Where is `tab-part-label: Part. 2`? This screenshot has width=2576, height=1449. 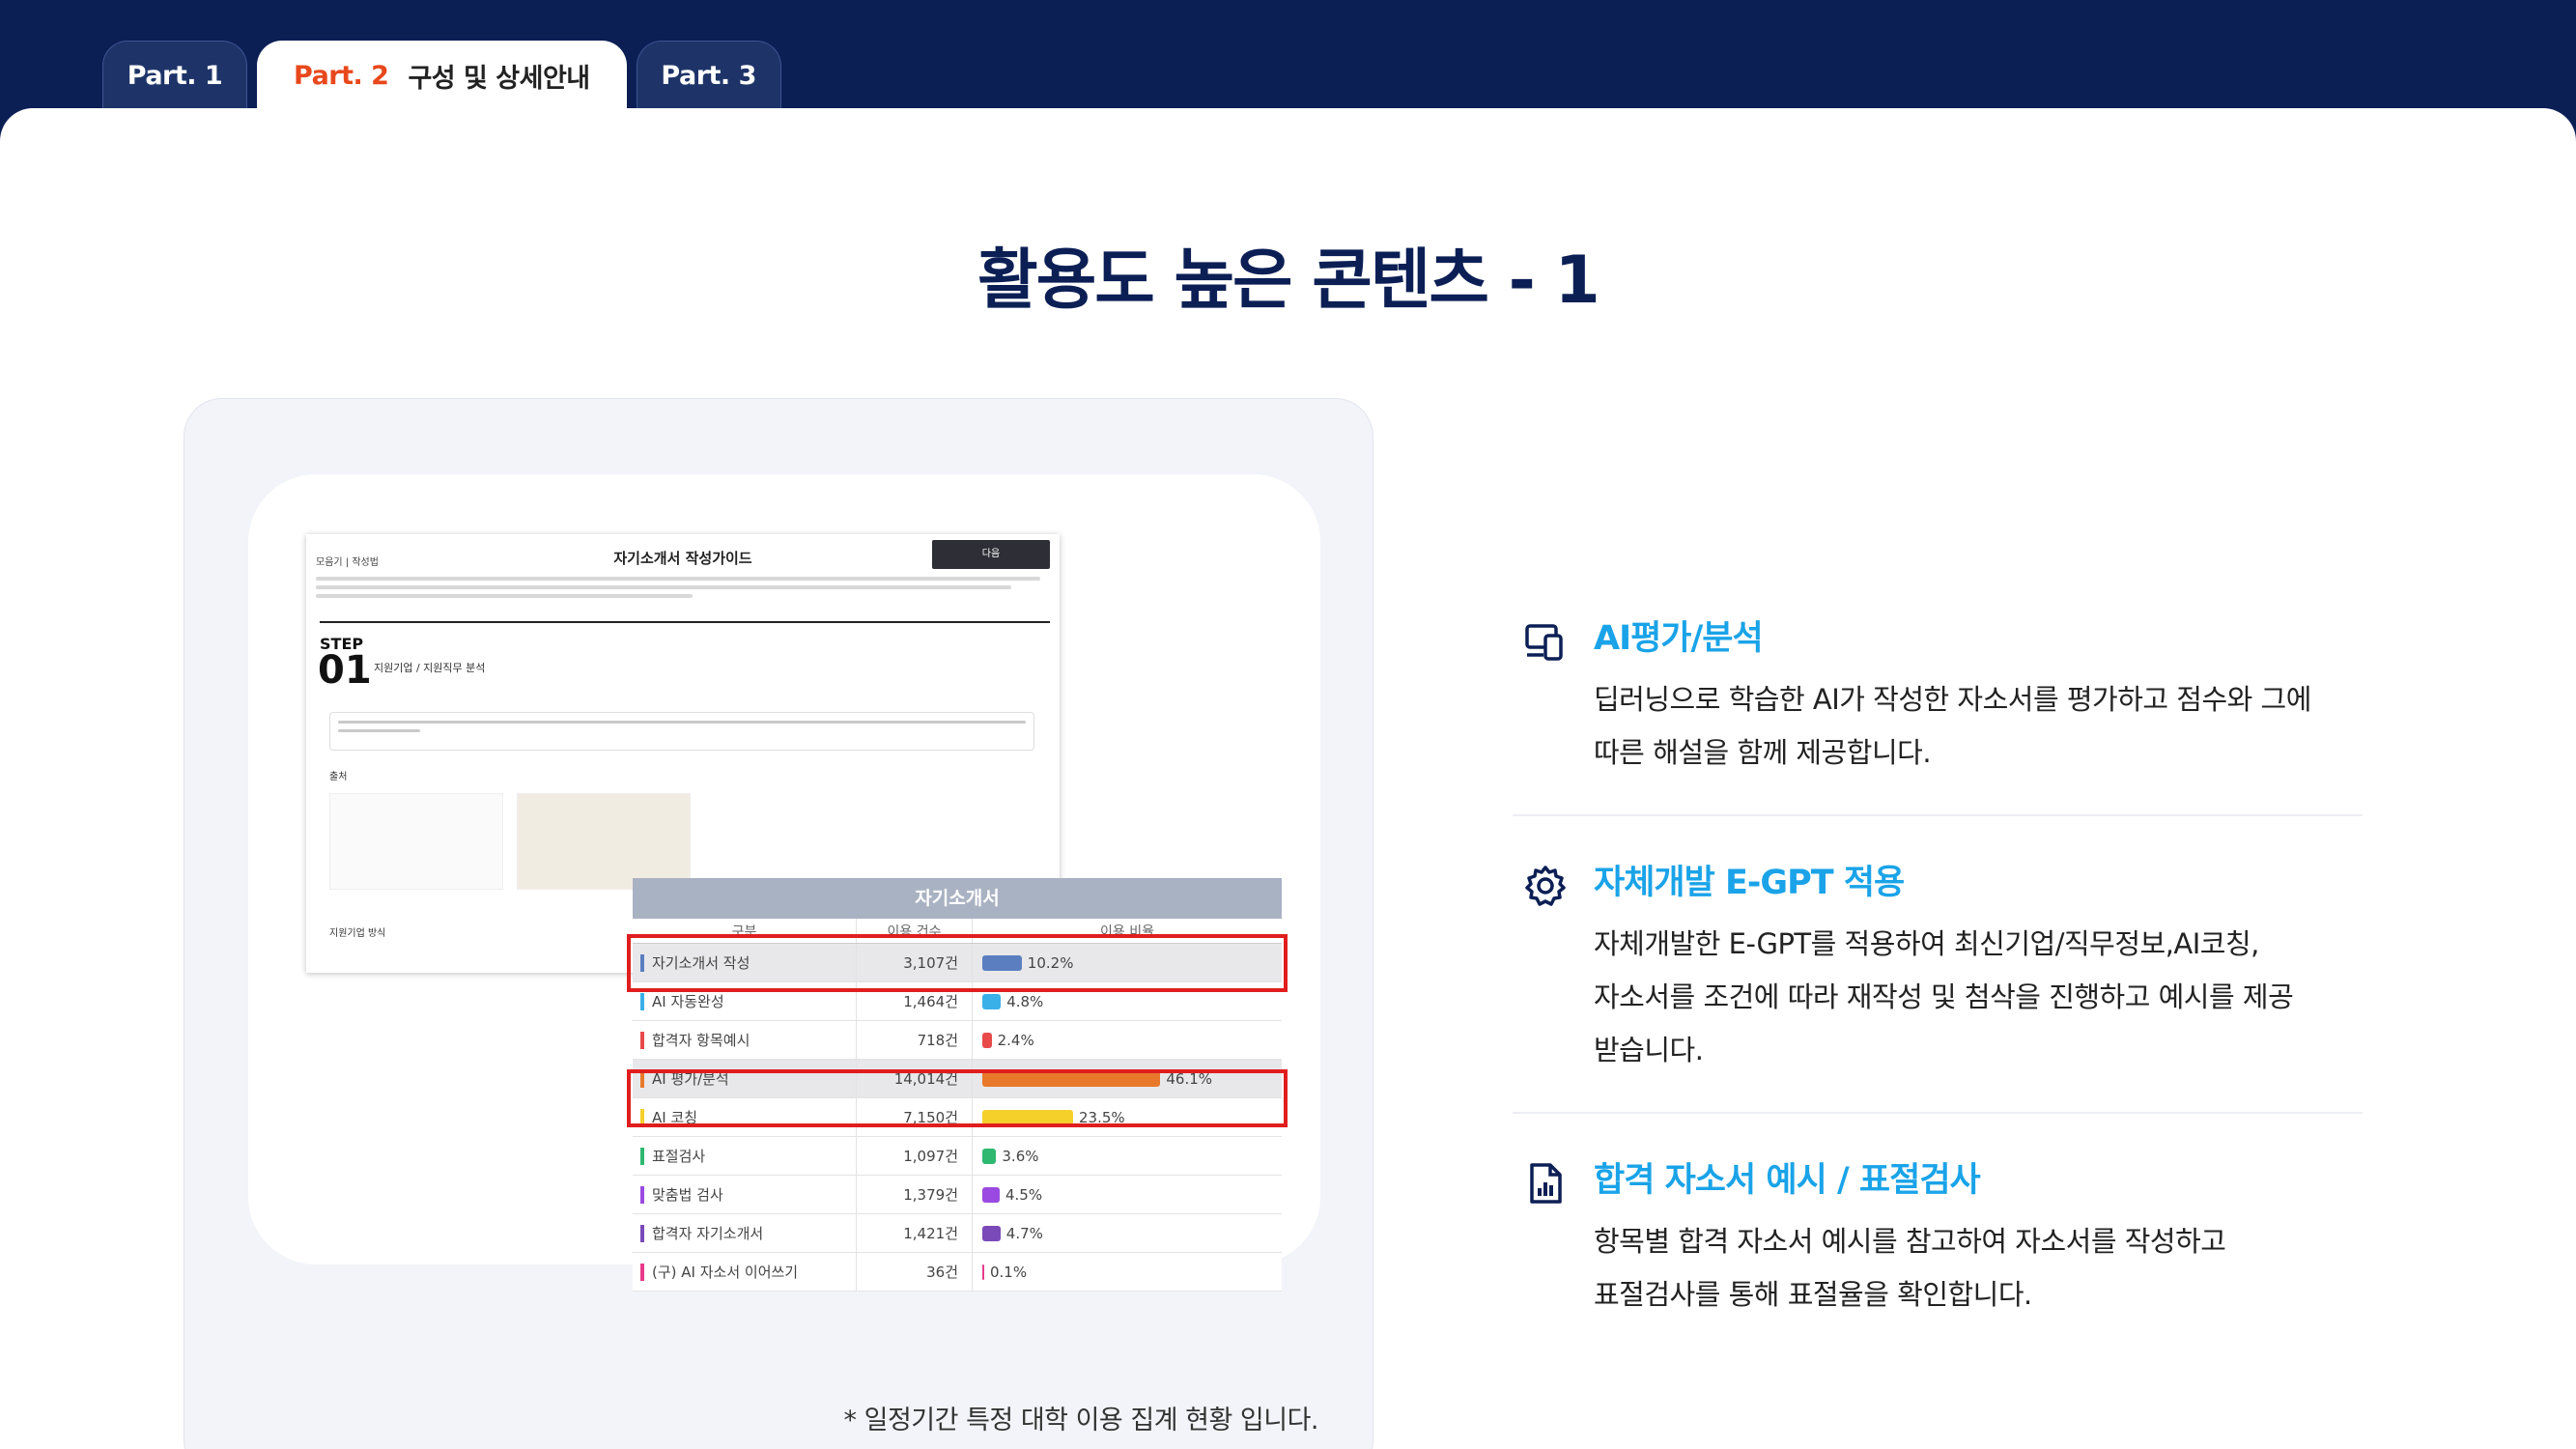
tab-part-label: Part. 2 is located at coordinates (341, 75).